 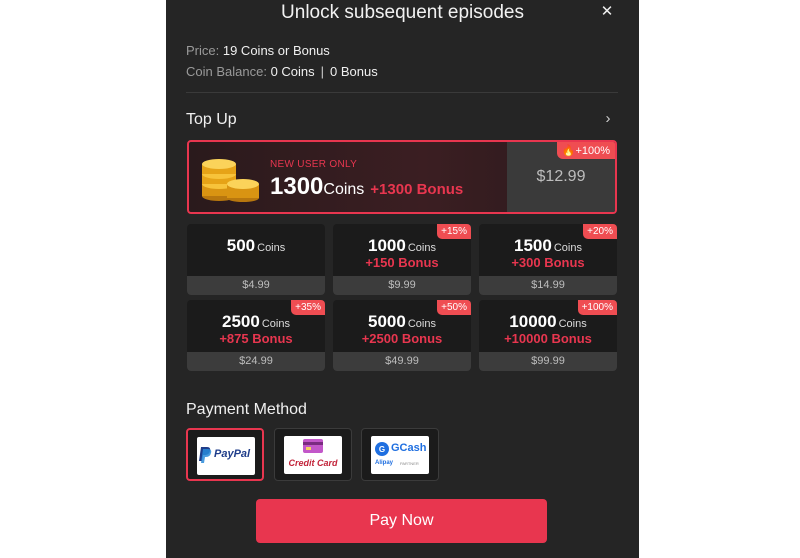 What do you see at coordinates (402, 12) in the screenshot?
I see `modal-title: Unlock subsequent episodes` at bounding box center [402, 12].